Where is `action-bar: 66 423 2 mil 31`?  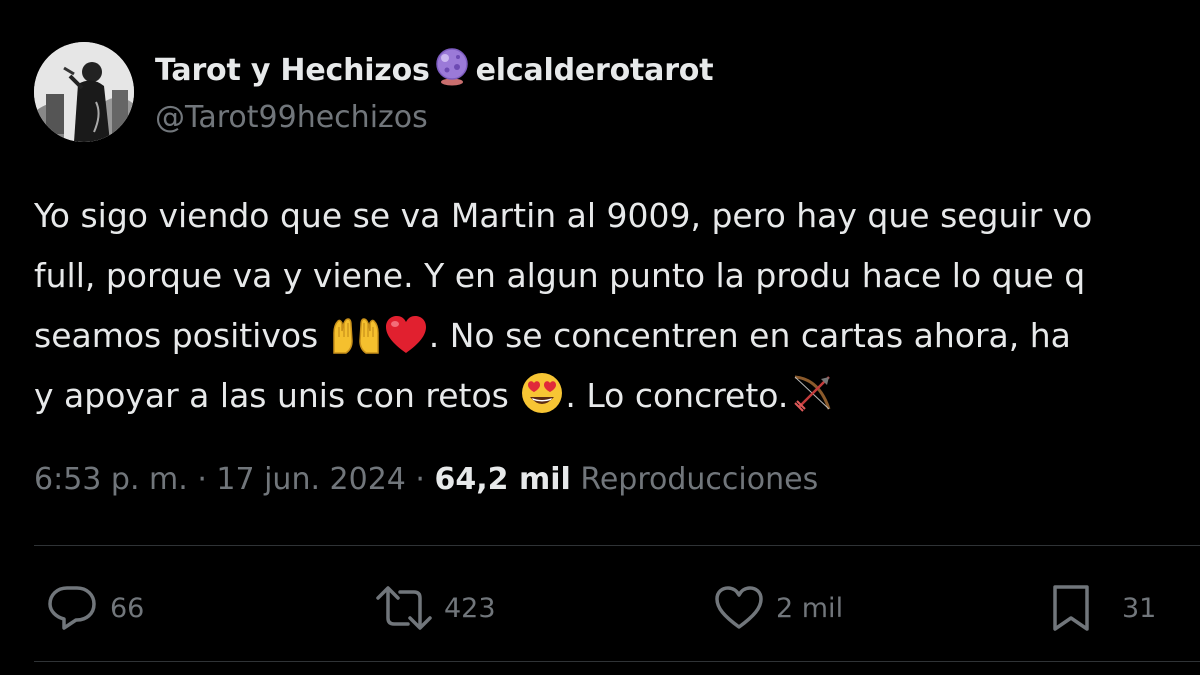
action-bar: 66 423 2 mil 31 is located at coordinates (600, 608).